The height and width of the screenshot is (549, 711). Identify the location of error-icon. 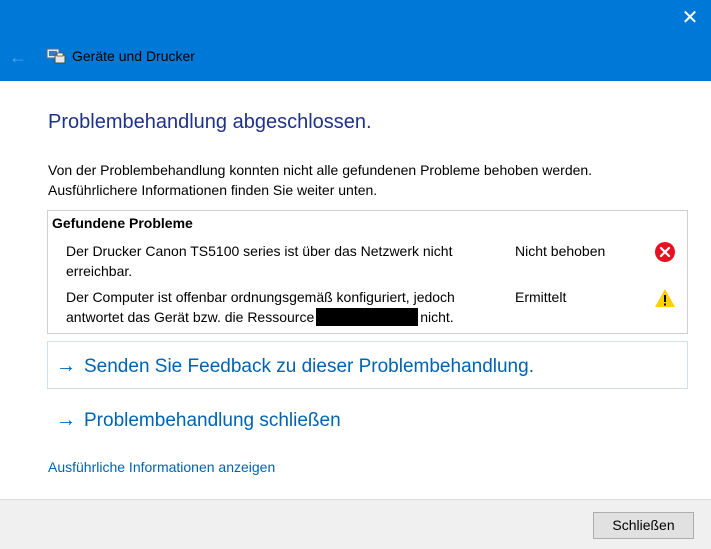
(665, 252).